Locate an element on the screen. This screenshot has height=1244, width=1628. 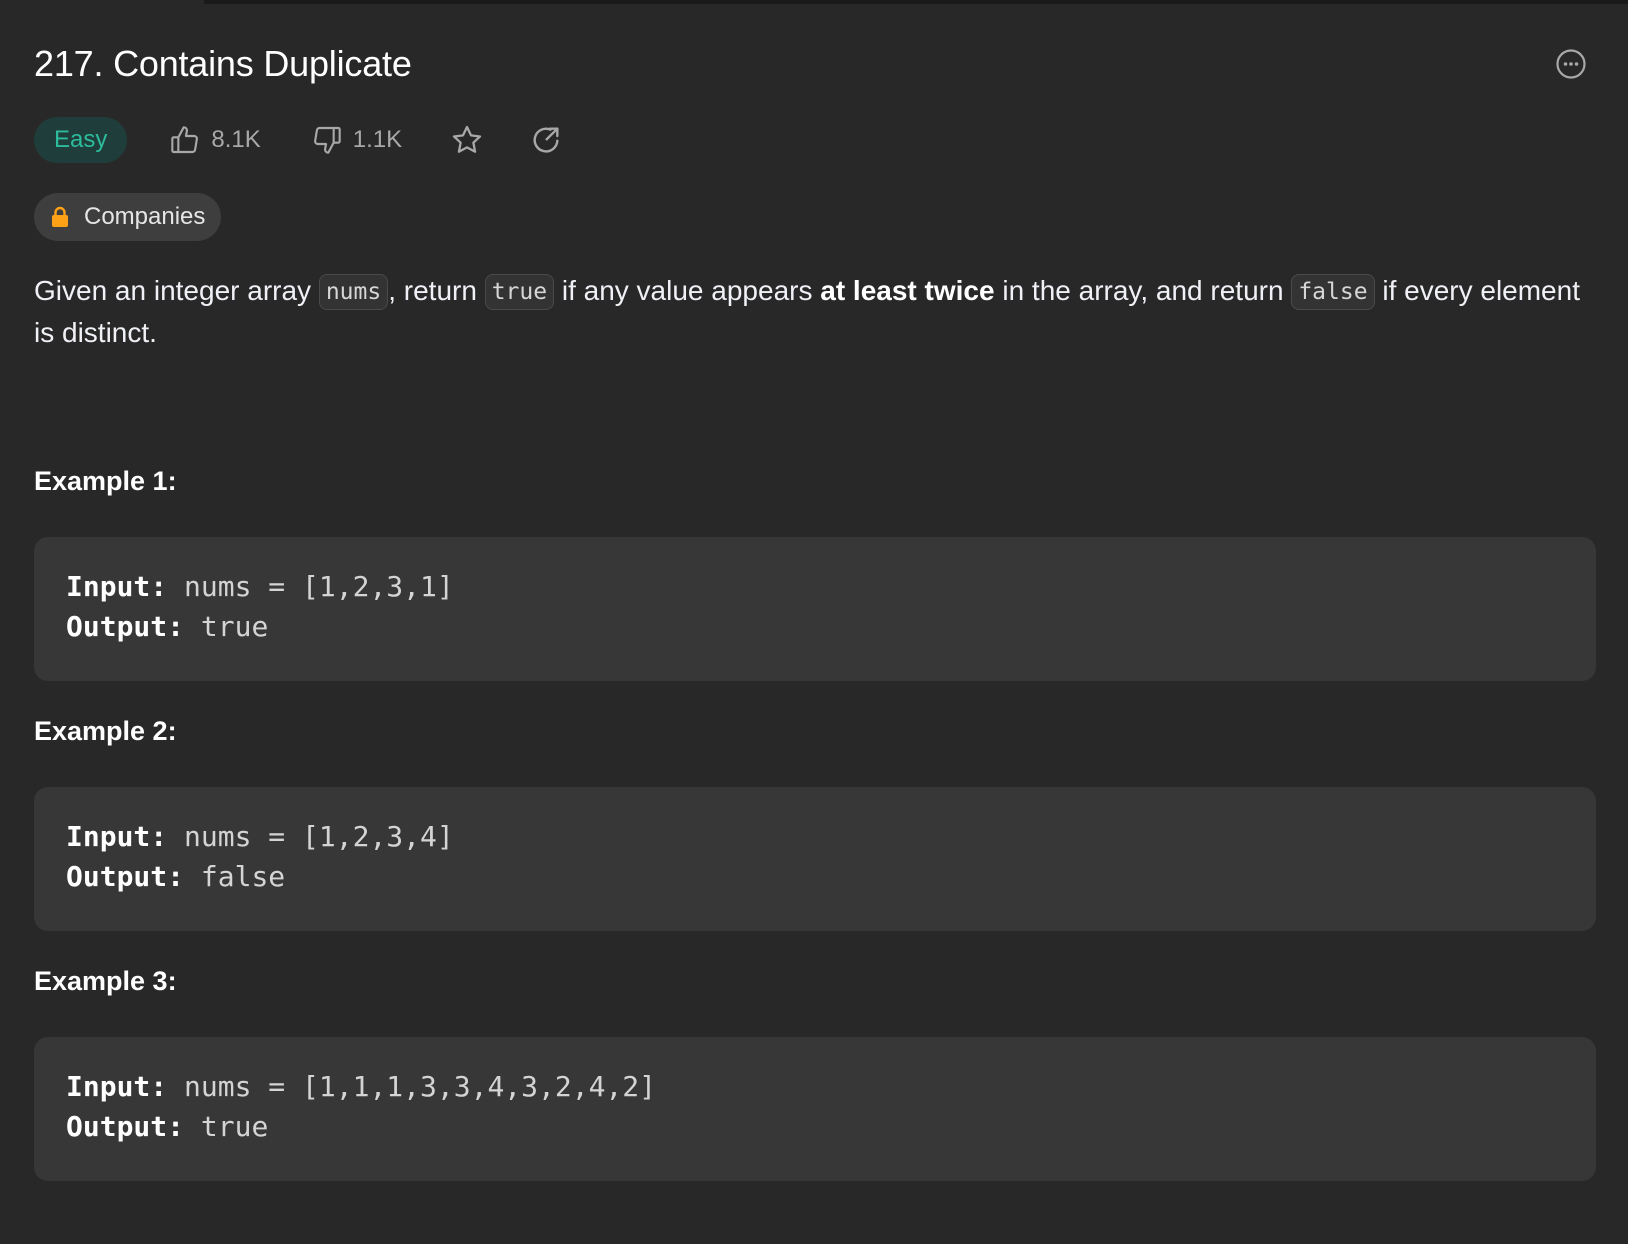
like-button: 8.1K is located at coordinates (215, 140).